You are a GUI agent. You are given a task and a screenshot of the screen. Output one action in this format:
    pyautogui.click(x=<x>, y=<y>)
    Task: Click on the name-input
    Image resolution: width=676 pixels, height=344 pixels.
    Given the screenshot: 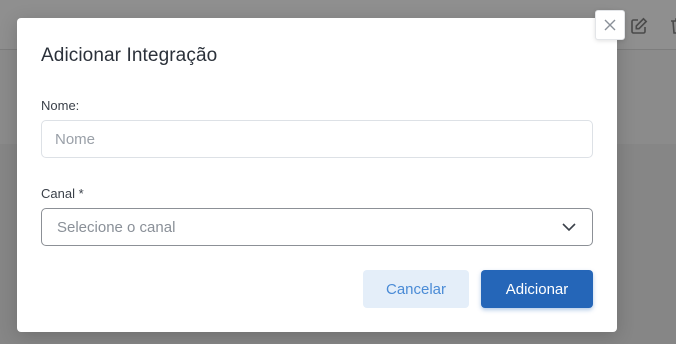 What is the action you would take?
    pyautogui.click(x=317, y=139)
    